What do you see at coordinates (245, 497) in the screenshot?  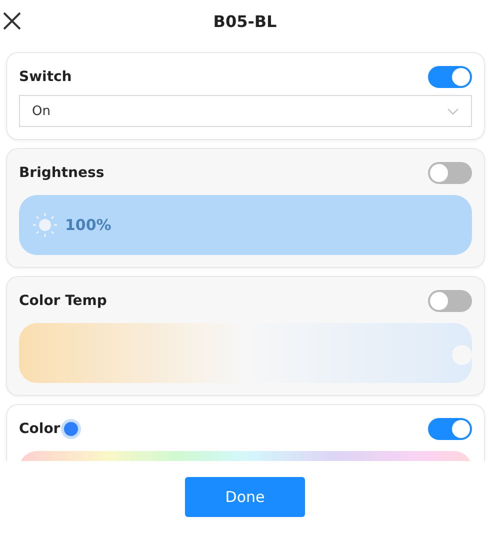 I see `done-button: Done` at bounding box center [245, 497].